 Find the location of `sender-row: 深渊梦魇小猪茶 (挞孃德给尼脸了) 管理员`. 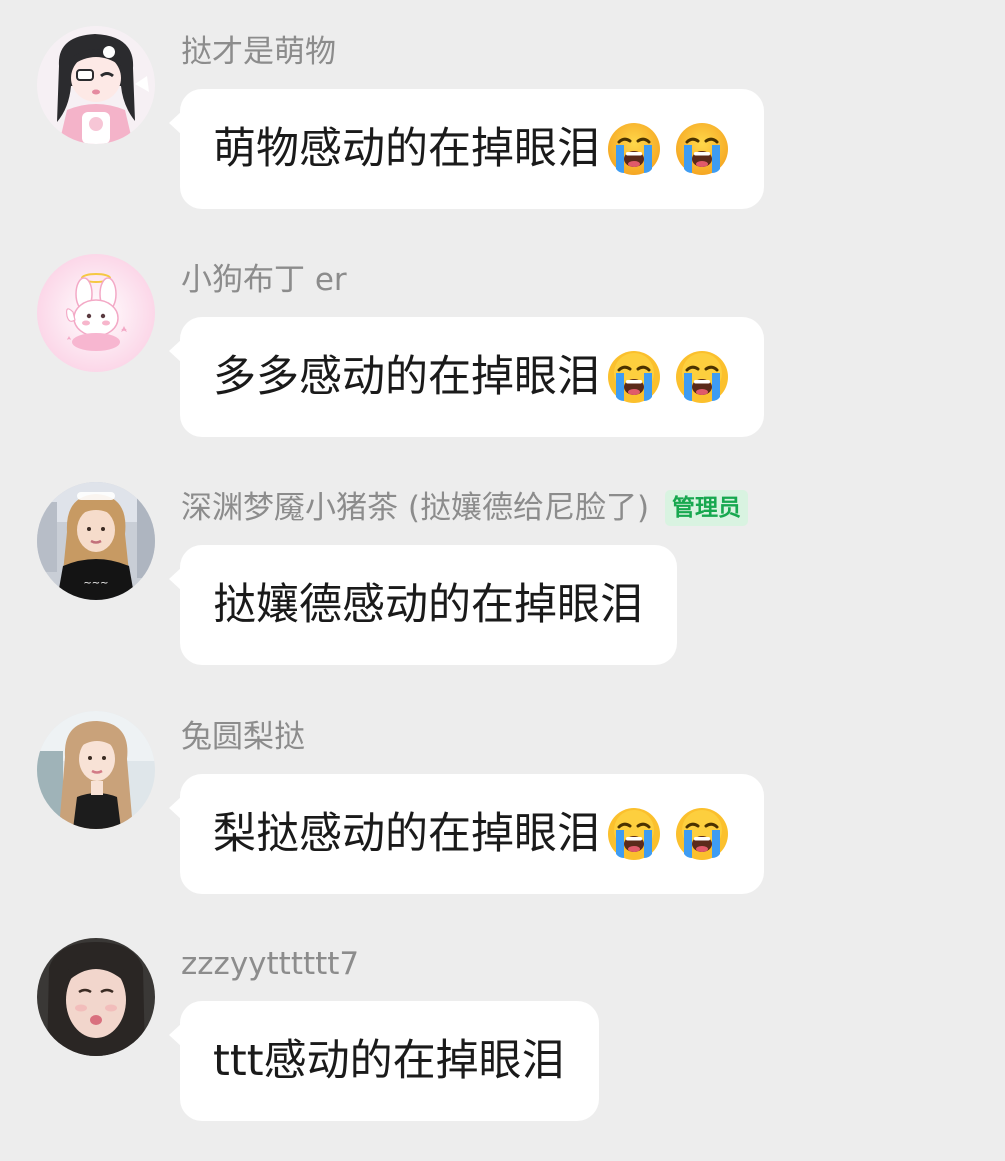

sender-row: 深渊梦魇小猪茶 (挞孃德给尼脸了) 管理员 is located at coordinates (465, 508).